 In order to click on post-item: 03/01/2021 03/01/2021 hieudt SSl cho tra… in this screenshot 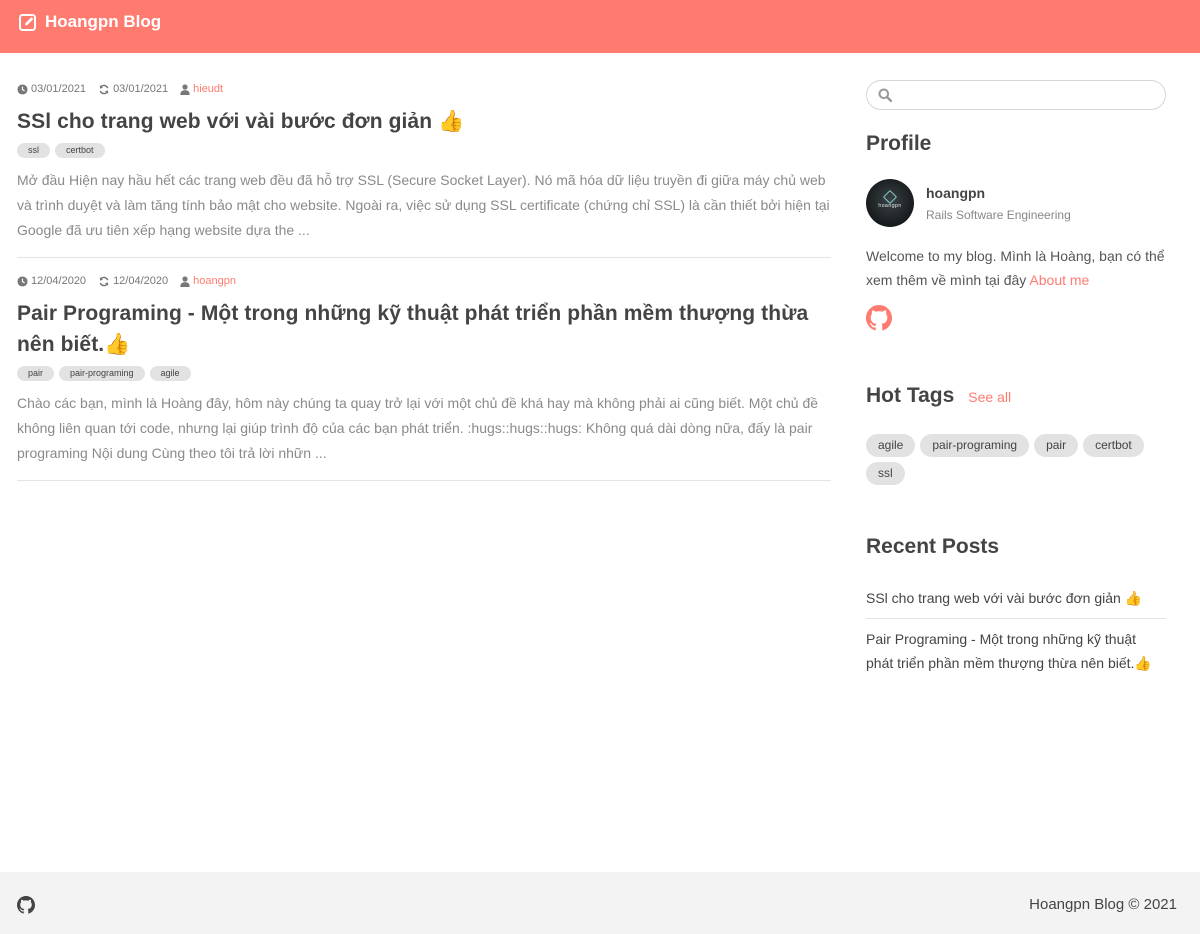, I will do `click(424, 169)`.